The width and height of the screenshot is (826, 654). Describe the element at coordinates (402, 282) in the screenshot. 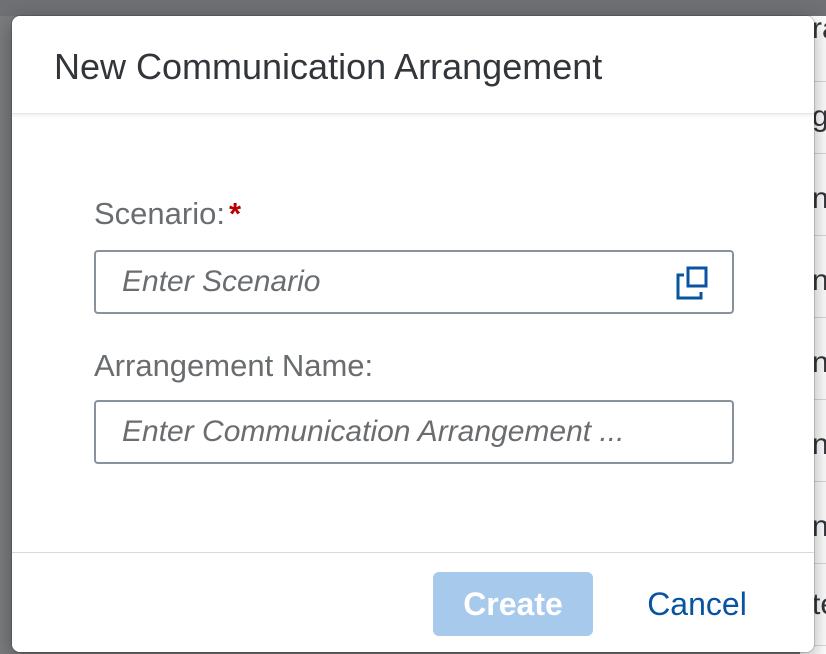

I see `scenario-input` at that location.